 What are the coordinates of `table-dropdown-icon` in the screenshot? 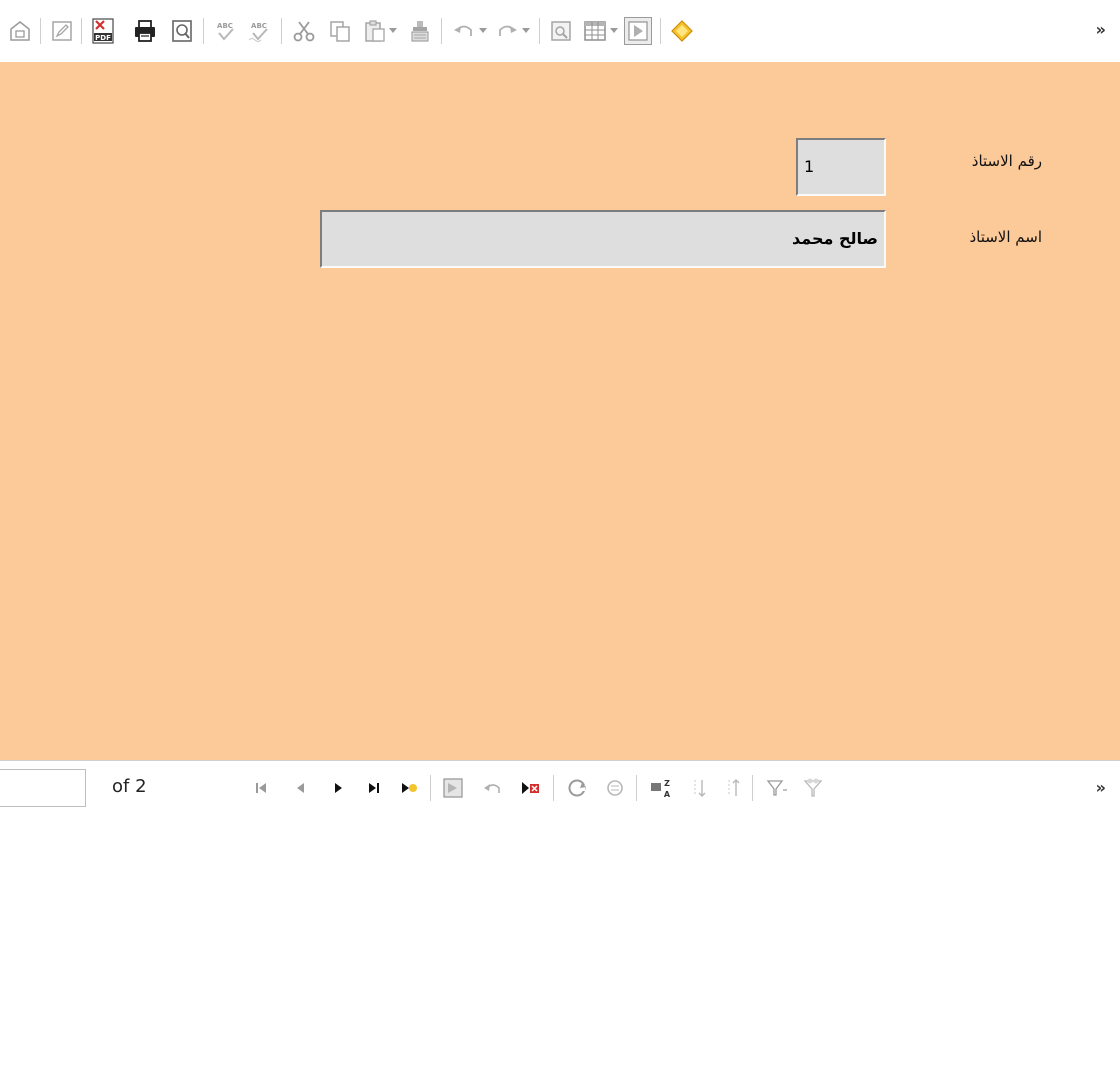 It's located at (614, 31).